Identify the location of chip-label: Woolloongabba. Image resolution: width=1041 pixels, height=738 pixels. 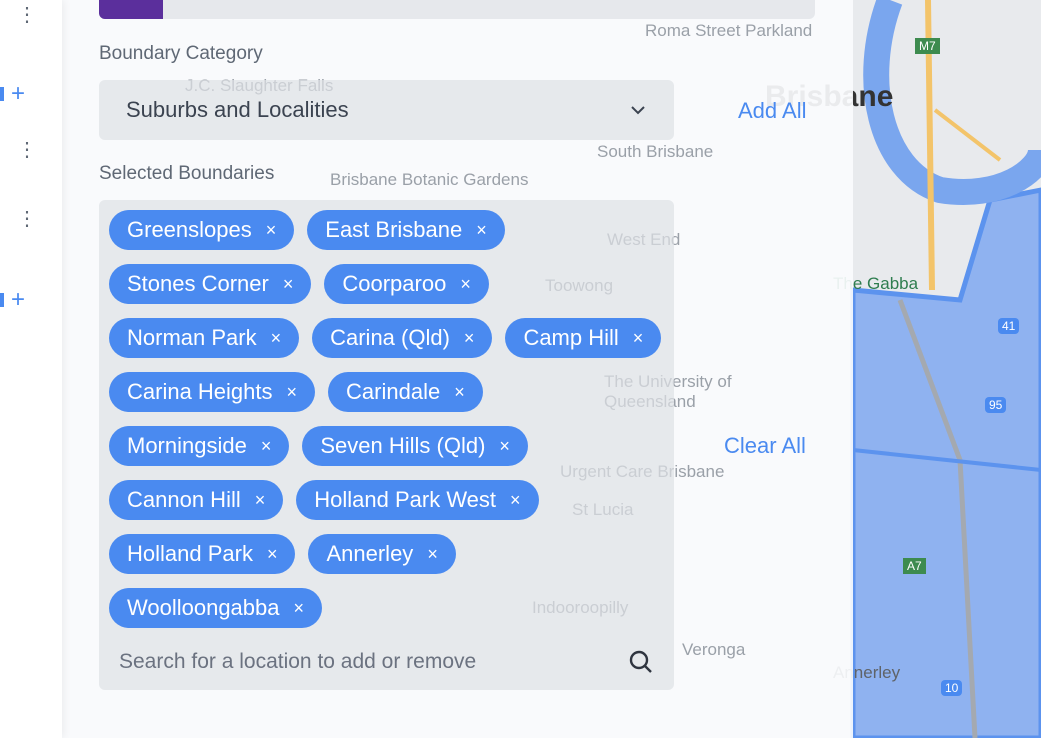
(203, 607).